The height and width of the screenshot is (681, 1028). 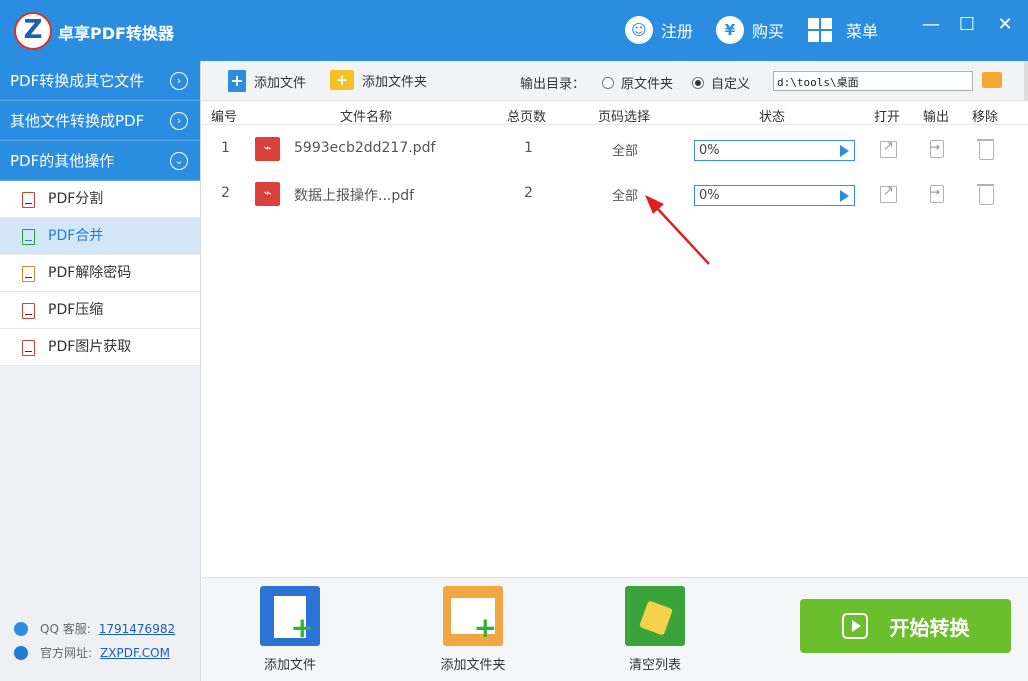 I want to click on ie-icon, so click(x=21, y=652).